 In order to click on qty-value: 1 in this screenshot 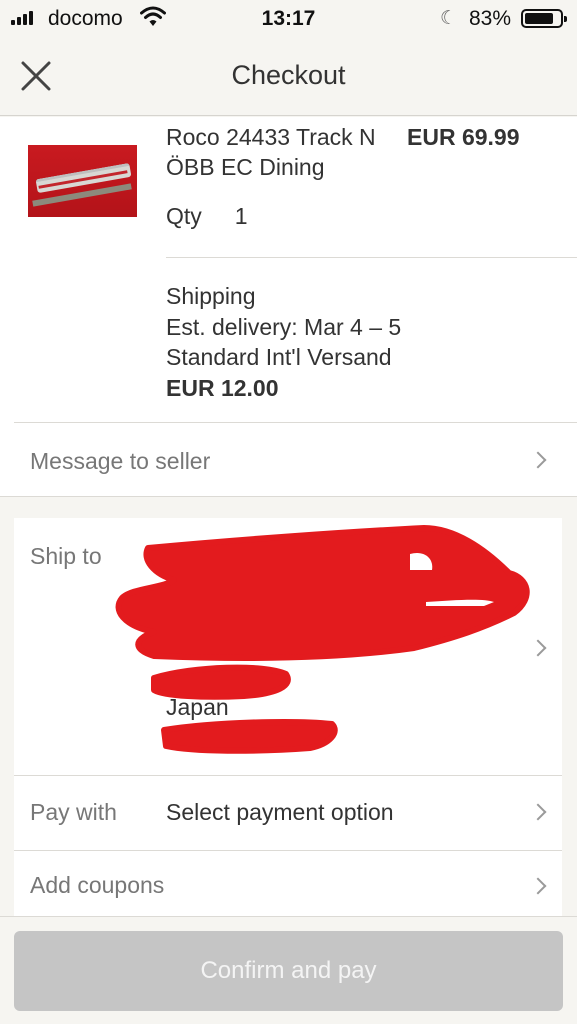, I will do `click(241, 216)`.